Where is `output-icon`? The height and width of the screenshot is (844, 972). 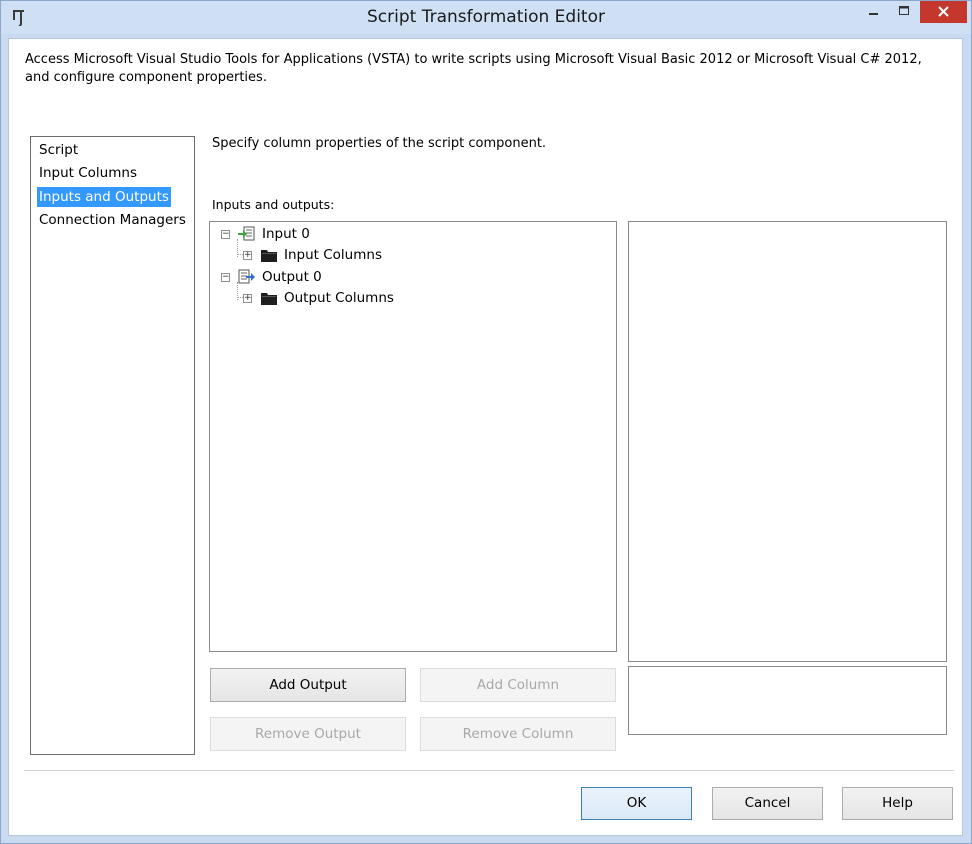
output-icon is located at coordinates (246, 276).